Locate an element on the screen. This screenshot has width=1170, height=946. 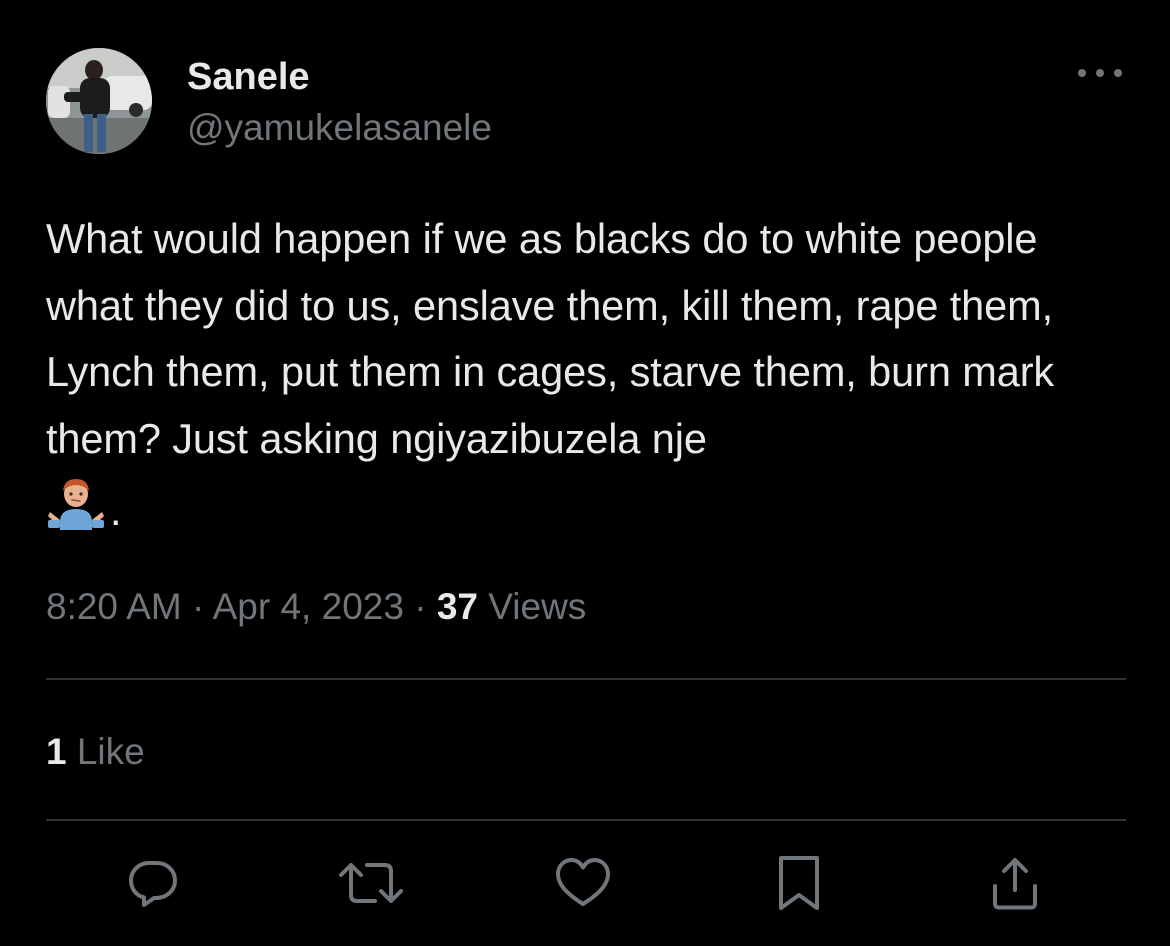
like-count: 1 is located at coordinates (56, 751).